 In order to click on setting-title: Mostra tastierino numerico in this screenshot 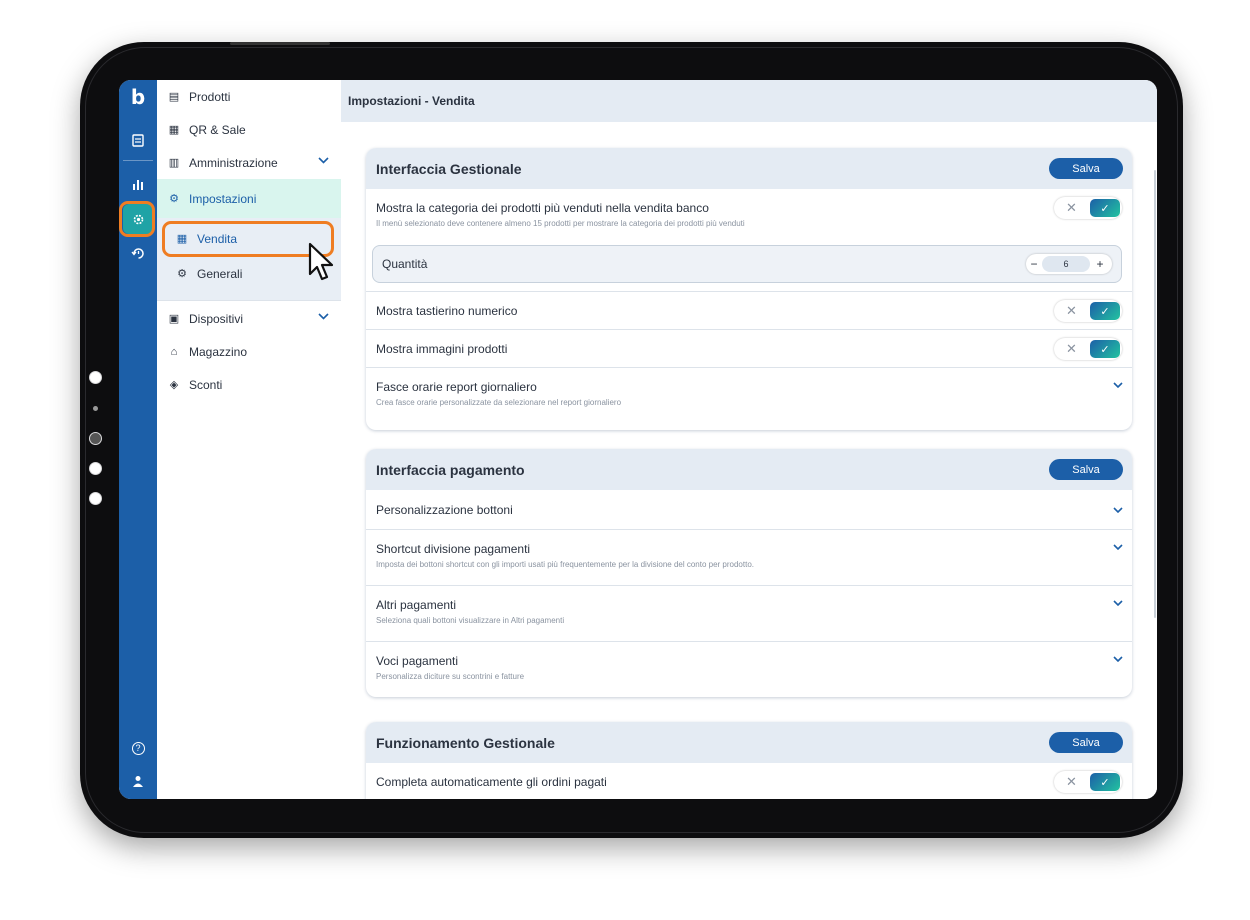, I will do `click(447, 311)`.